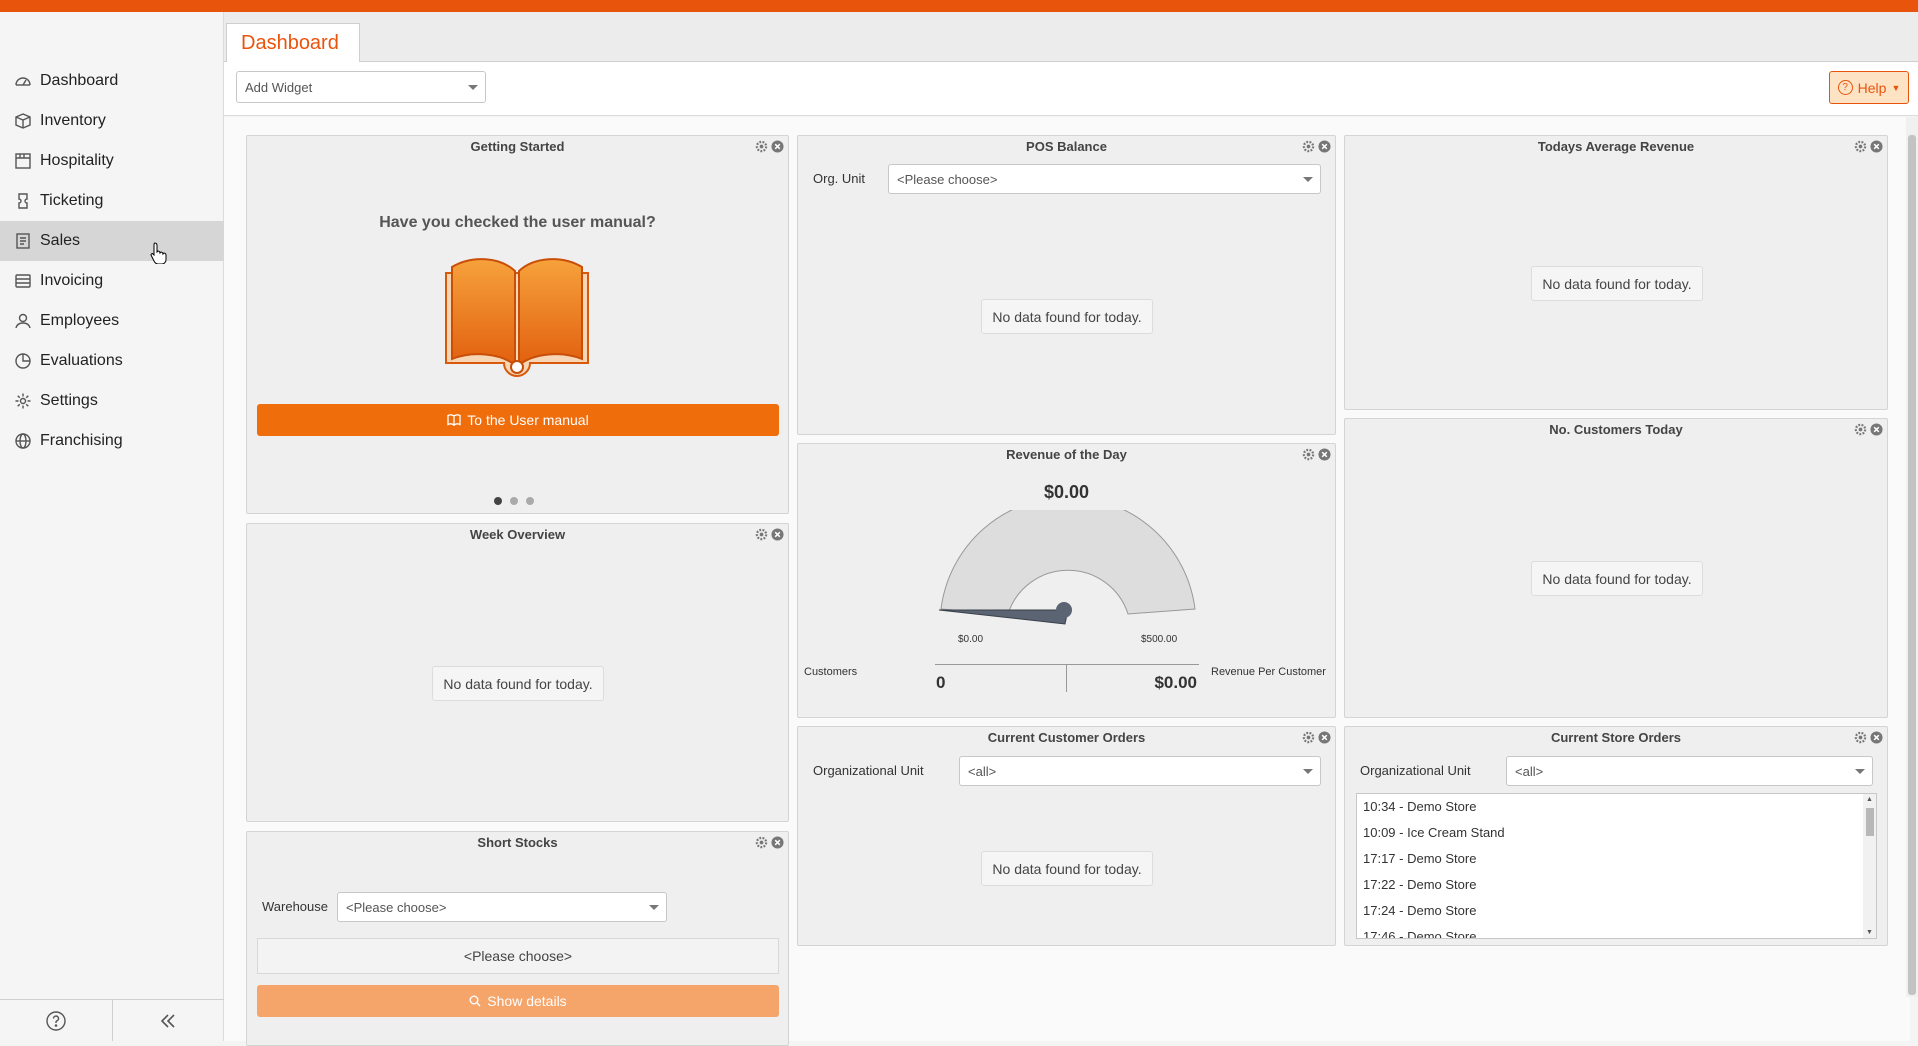  I want to click on user-manual-button: To the User manual, so click(518, 420).